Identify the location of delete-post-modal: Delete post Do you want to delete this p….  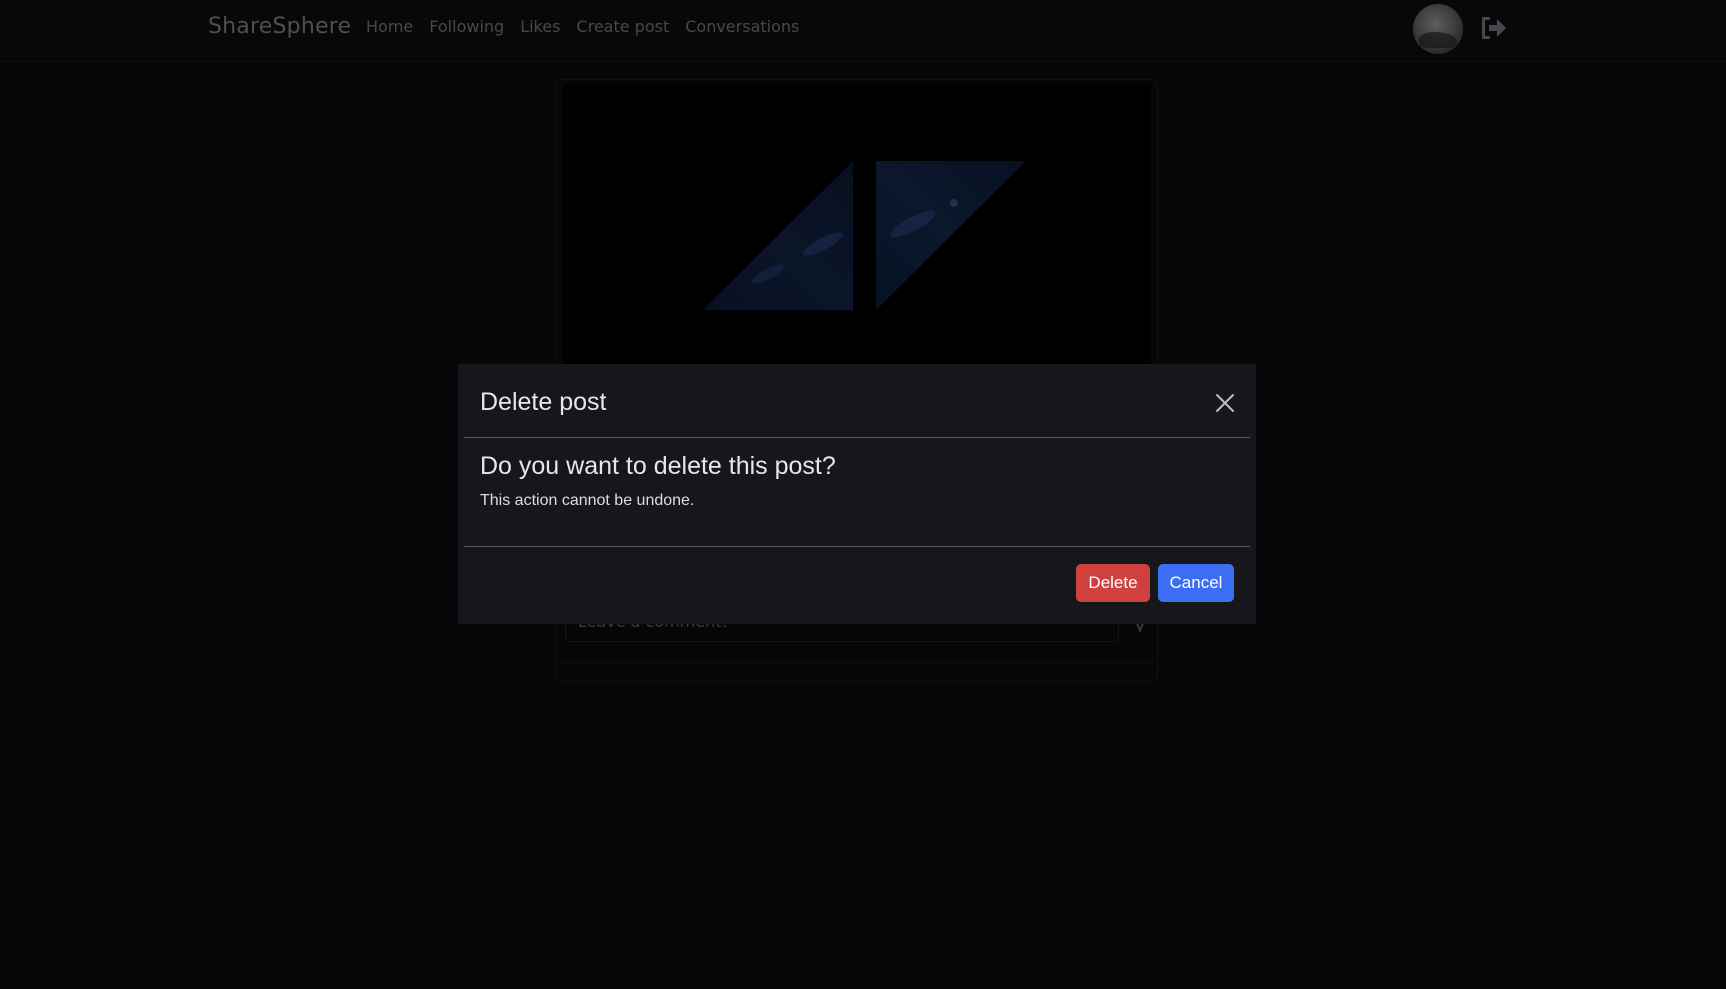
(857, 494).